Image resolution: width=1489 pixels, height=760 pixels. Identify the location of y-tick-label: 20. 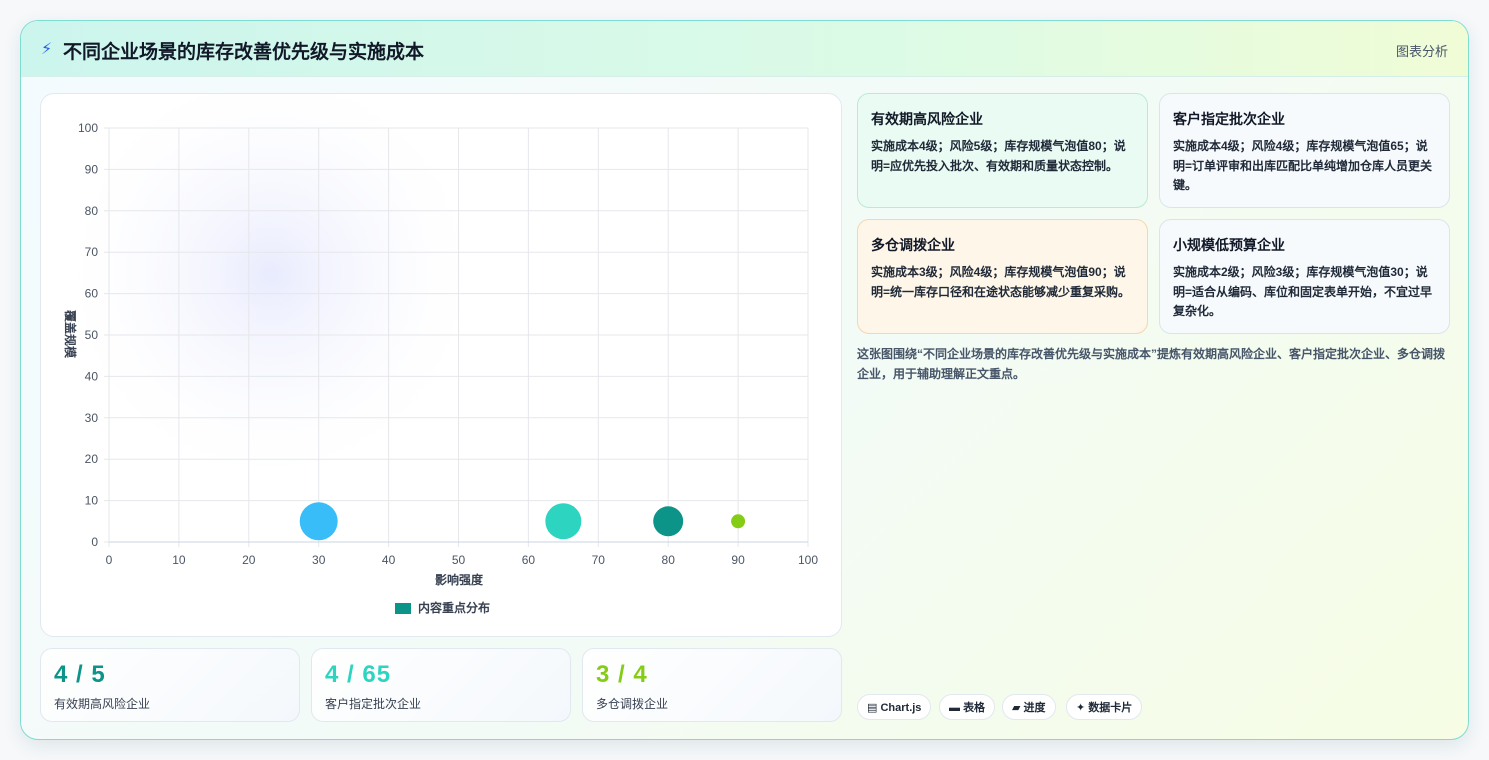
(92, 459).